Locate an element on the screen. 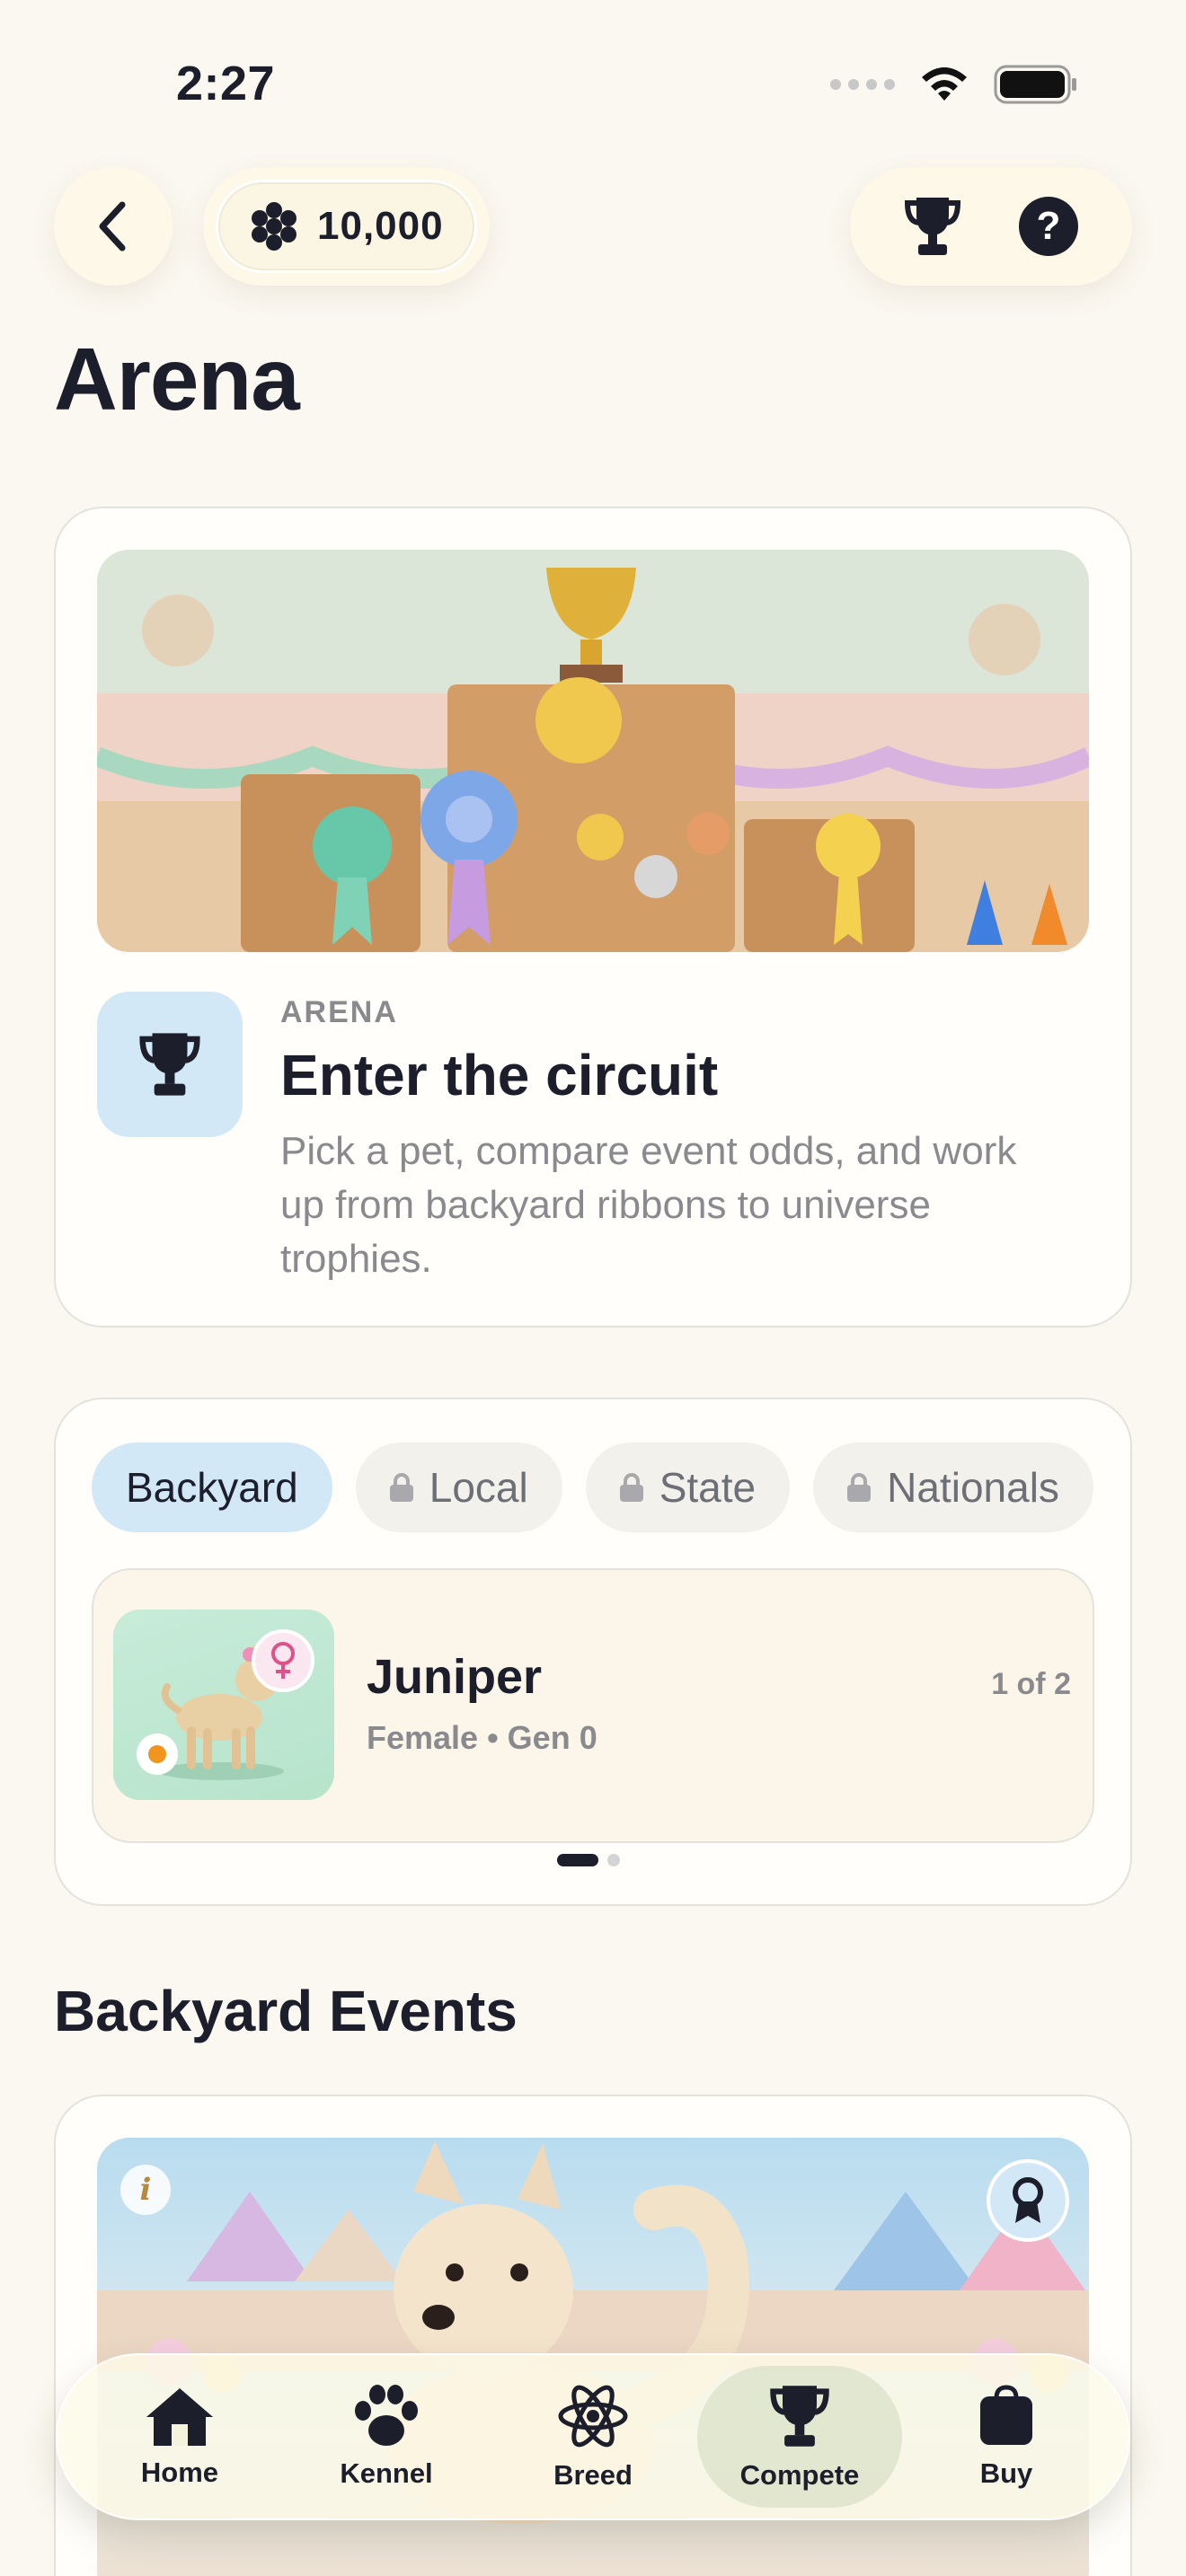  coin-balance: 10,000 is located at coordinates (346, 226).